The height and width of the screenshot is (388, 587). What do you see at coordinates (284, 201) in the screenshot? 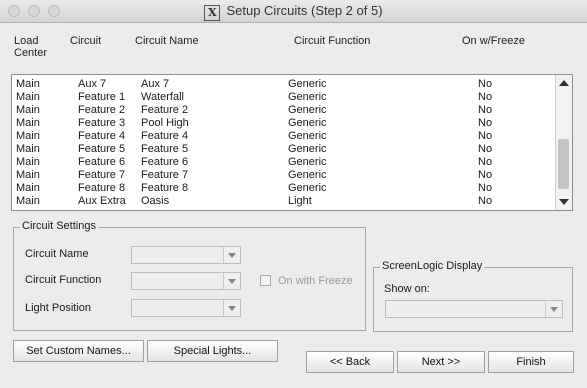
I see `table-row: Main Aux Extra Oasis Light No` at bounding box center [284, 201].